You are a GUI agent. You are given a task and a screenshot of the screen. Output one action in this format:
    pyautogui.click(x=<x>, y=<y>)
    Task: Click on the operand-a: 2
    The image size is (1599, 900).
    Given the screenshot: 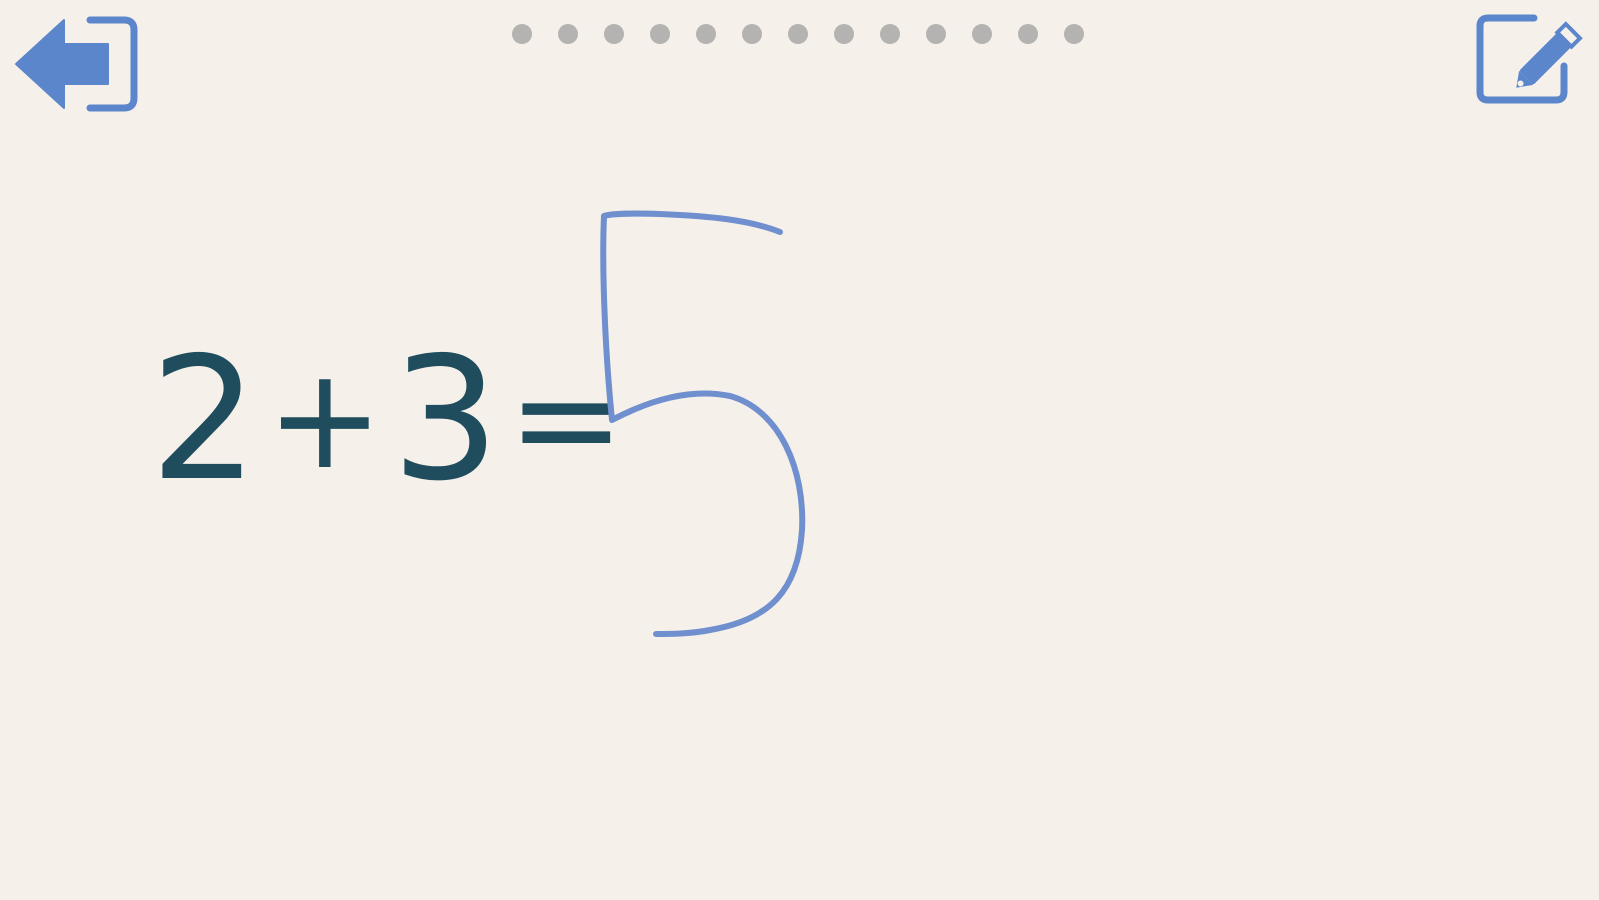 What is the action you would take?
    pyautogui.click(x=205, y=420)
    